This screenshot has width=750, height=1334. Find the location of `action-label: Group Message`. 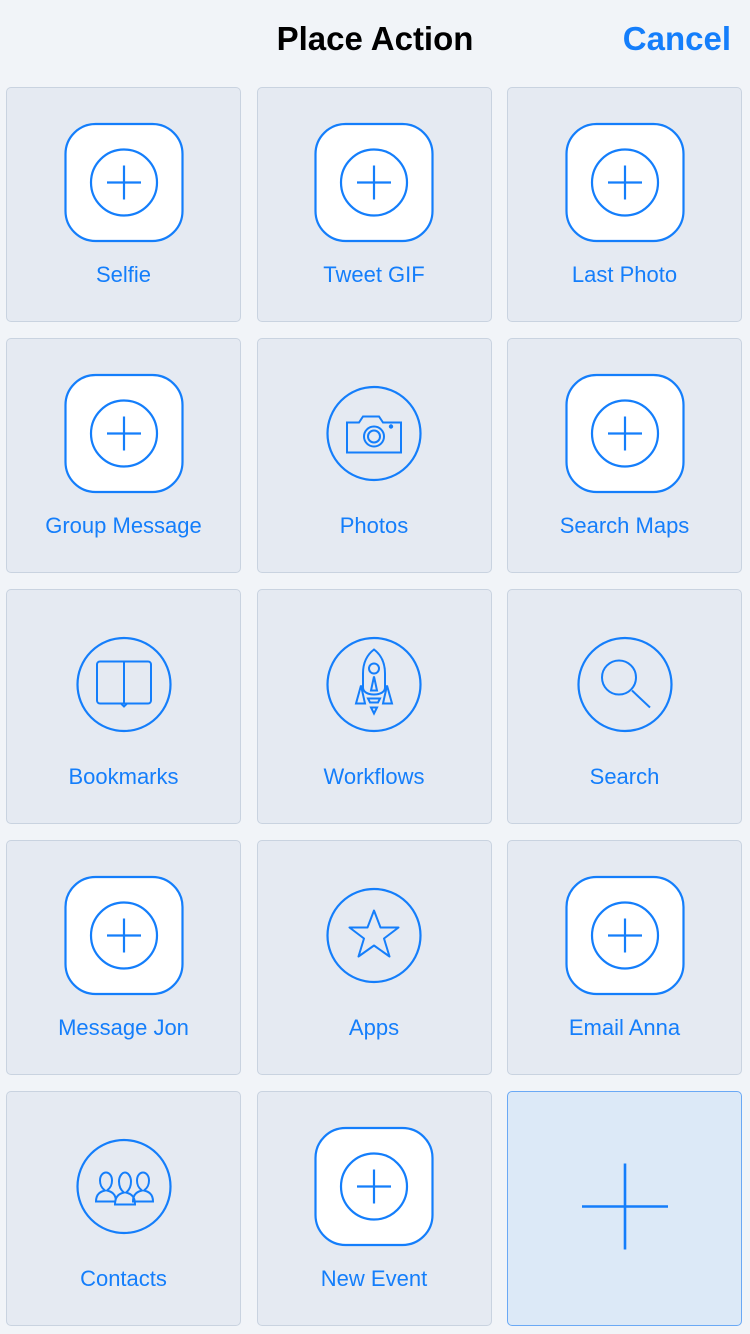

action-label: Group Message is located at coordinates (123, 525).